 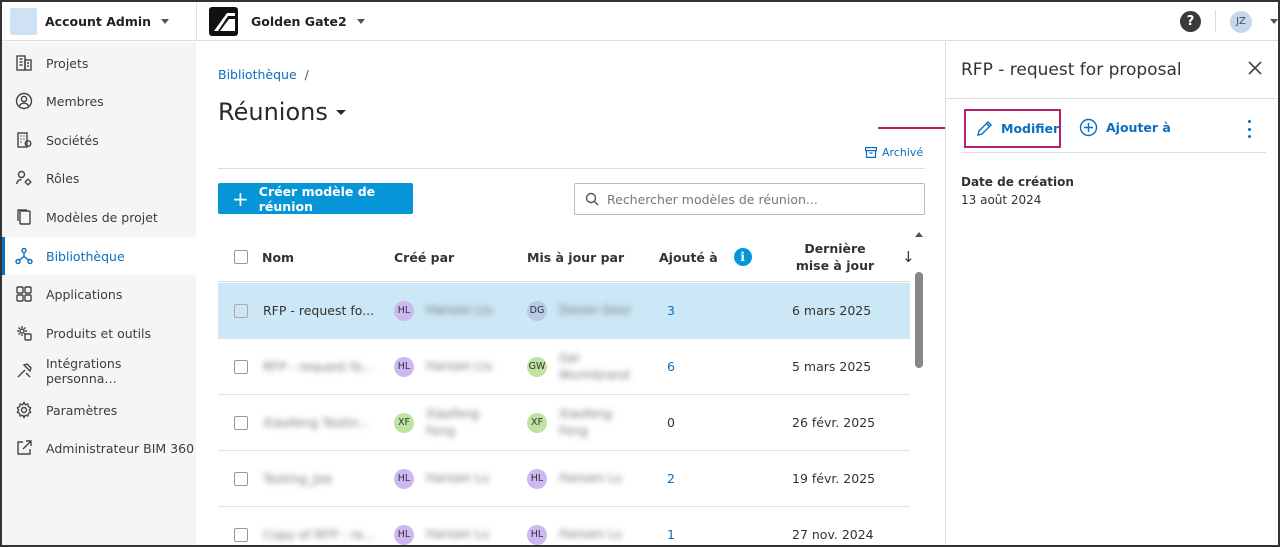 What do you see at coordinates (591, 478) in the screenshot?
I see `person-name: Hansen Lu` at bounding box center [591, 478].